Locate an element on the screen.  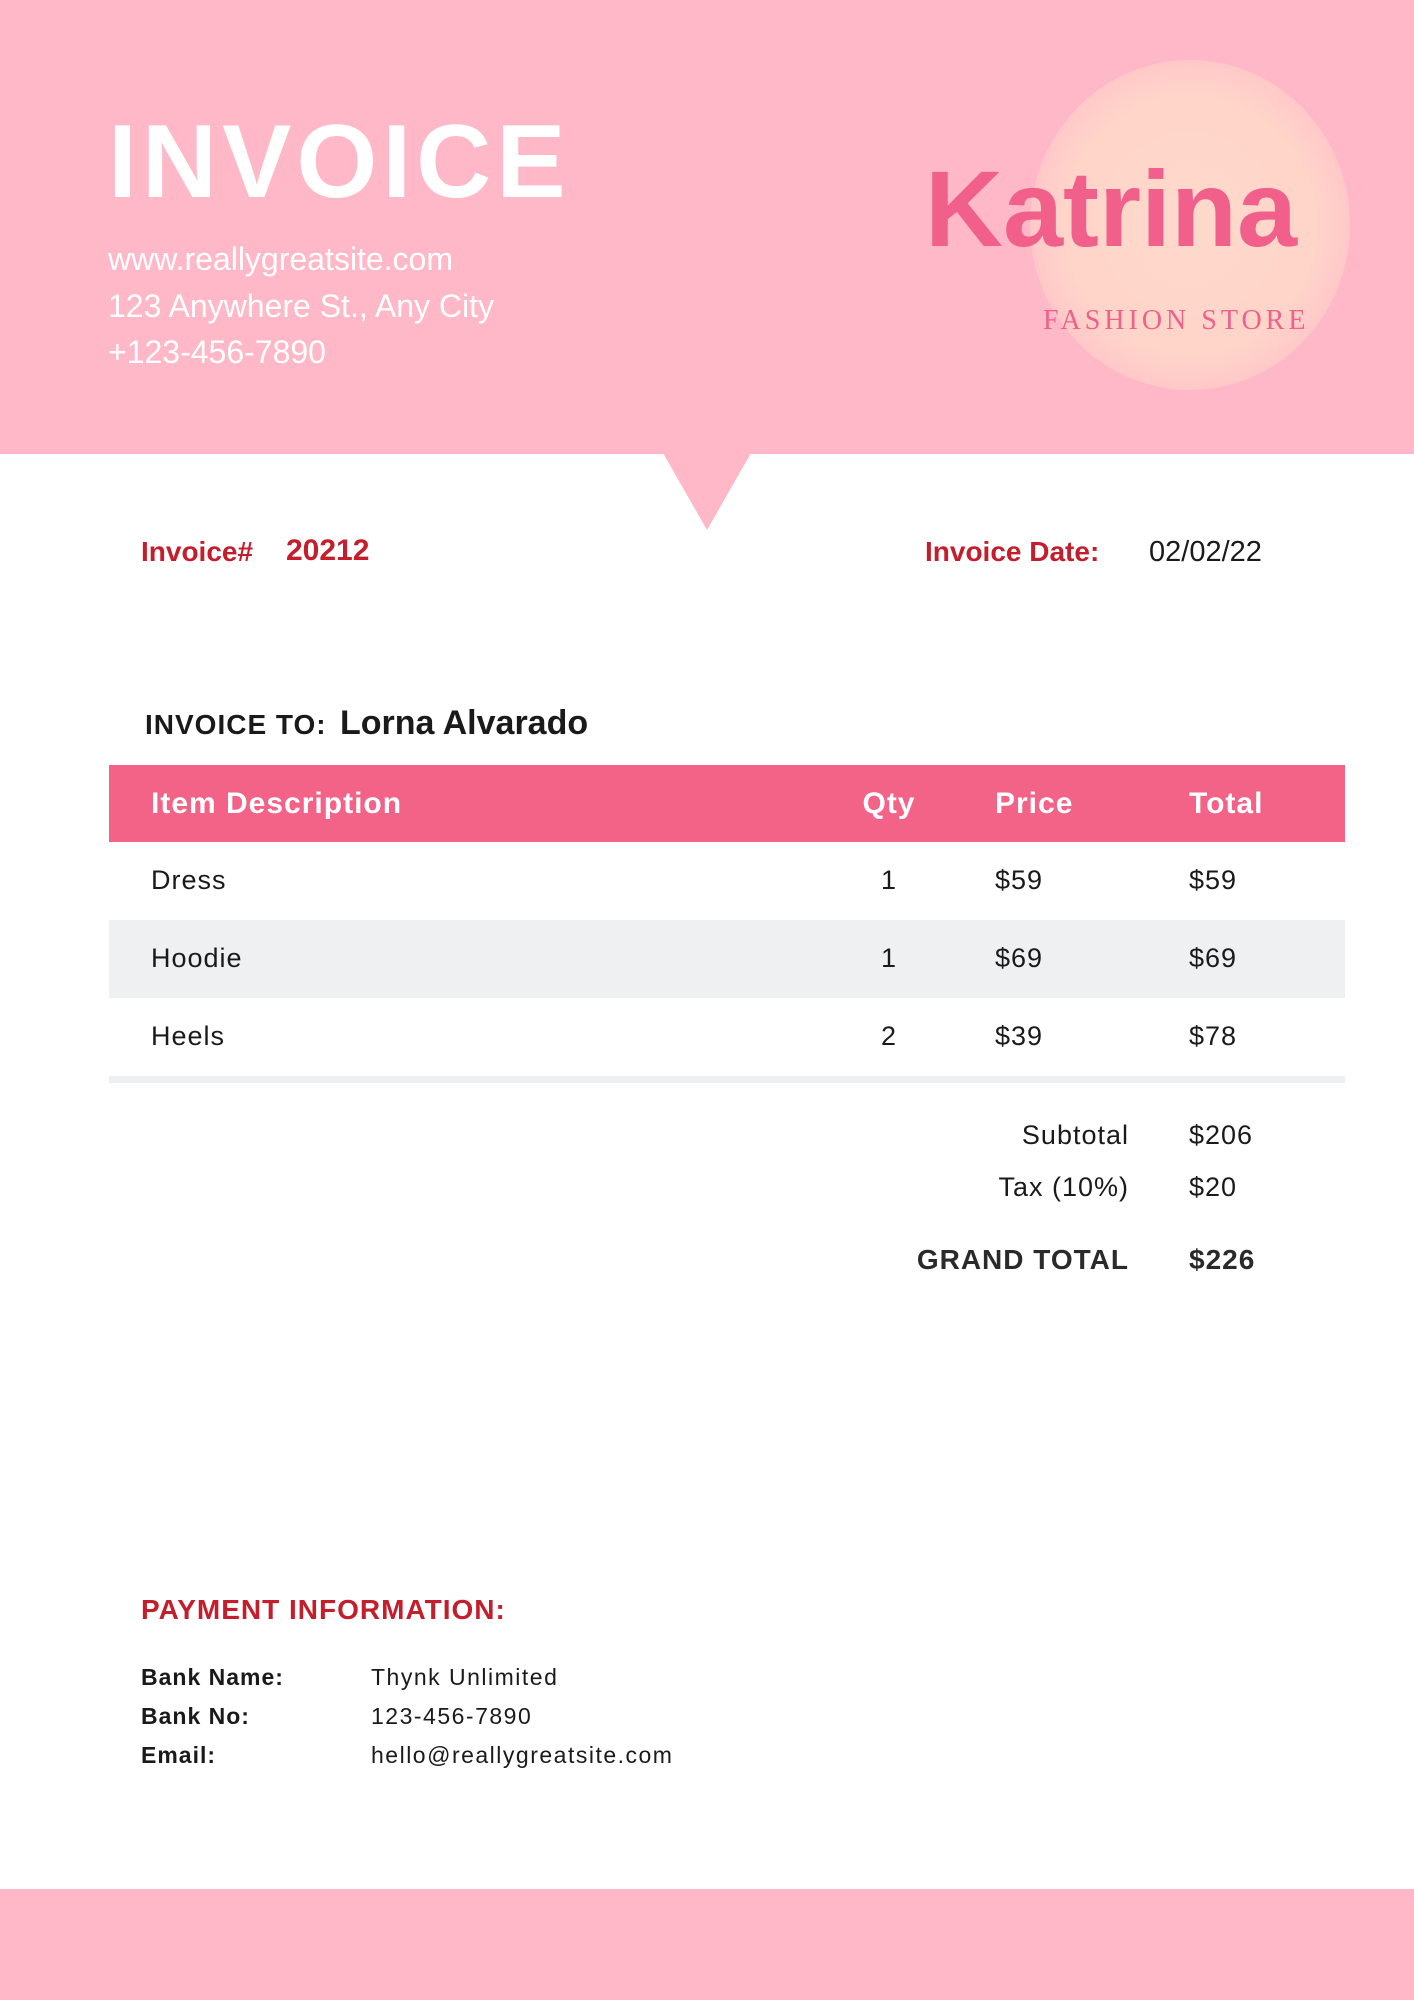
item-price: $59 is located at coordinates (1019, 880).